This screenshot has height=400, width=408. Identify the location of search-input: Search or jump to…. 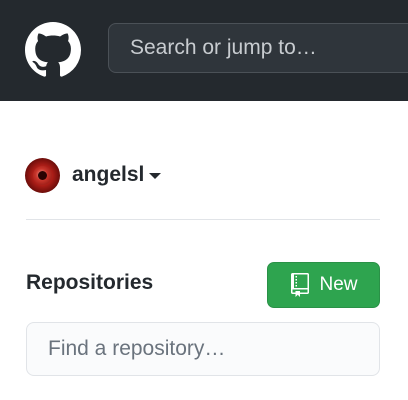
(258, 48).